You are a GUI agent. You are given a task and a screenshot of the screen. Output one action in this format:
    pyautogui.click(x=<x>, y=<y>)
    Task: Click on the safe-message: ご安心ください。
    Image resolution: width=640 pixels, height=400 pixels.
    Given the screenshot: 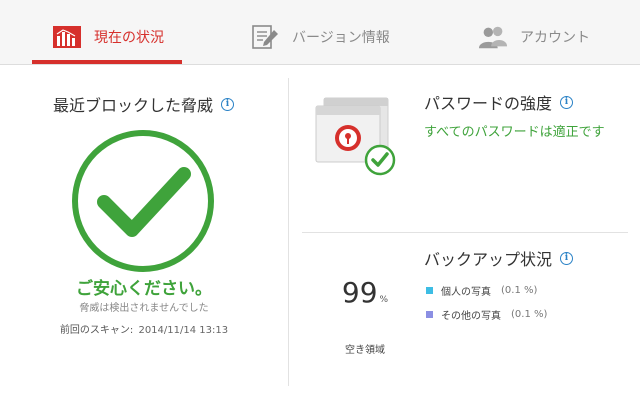 What is the action you would take?
    pyautogui.click(x=144, y=289)
    